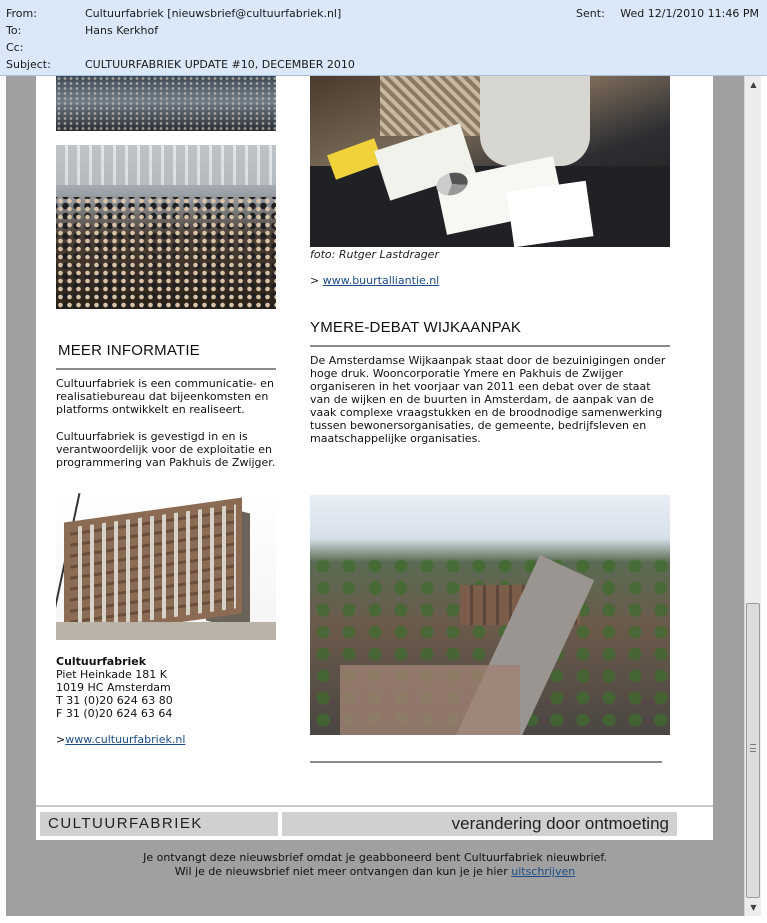  I want to click on cc-label: Cc:, so click(15, 47).